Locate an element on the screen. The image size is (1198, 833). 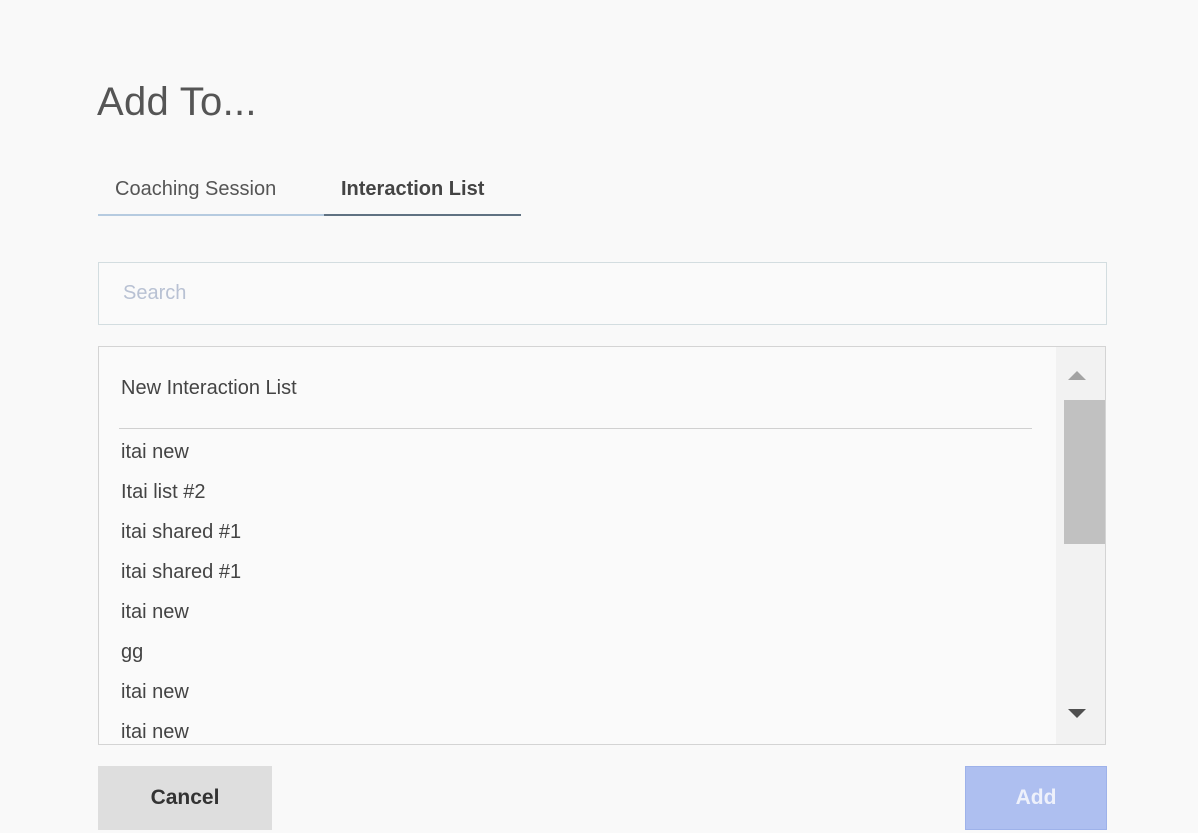
scroll-up-arrow-icon is located at coordinates (1077, 375).